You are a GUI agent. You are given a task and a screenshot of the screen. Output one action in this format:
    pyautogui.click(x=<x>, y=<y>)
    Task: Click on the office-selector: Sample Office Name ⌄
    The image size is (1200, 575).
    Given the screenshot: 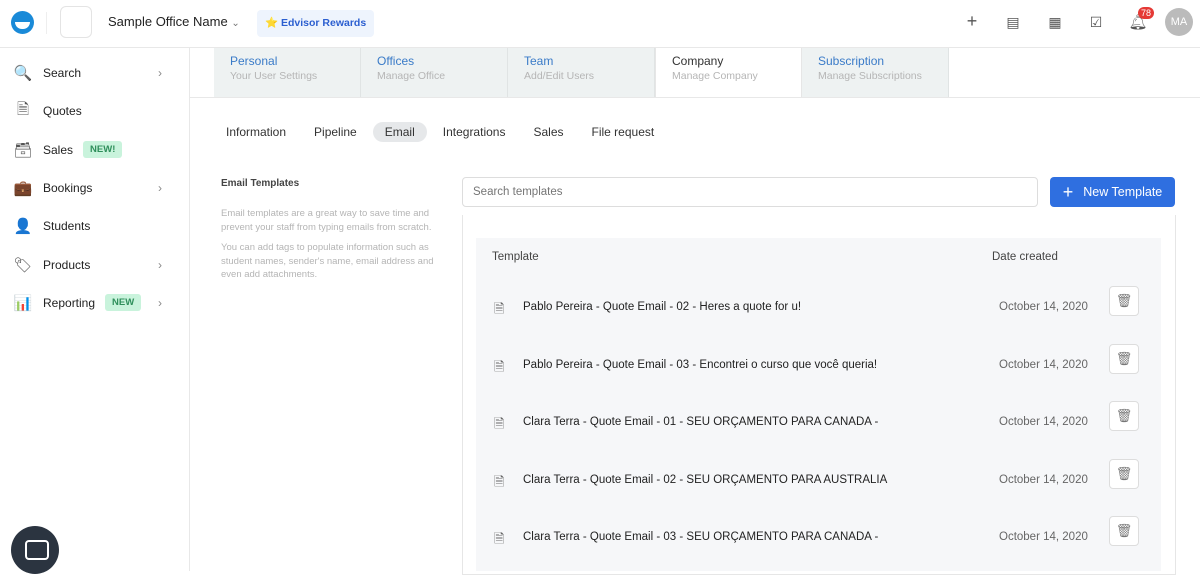 What is the action you would take?
    pyautogui.click(x=174, y=21)
    